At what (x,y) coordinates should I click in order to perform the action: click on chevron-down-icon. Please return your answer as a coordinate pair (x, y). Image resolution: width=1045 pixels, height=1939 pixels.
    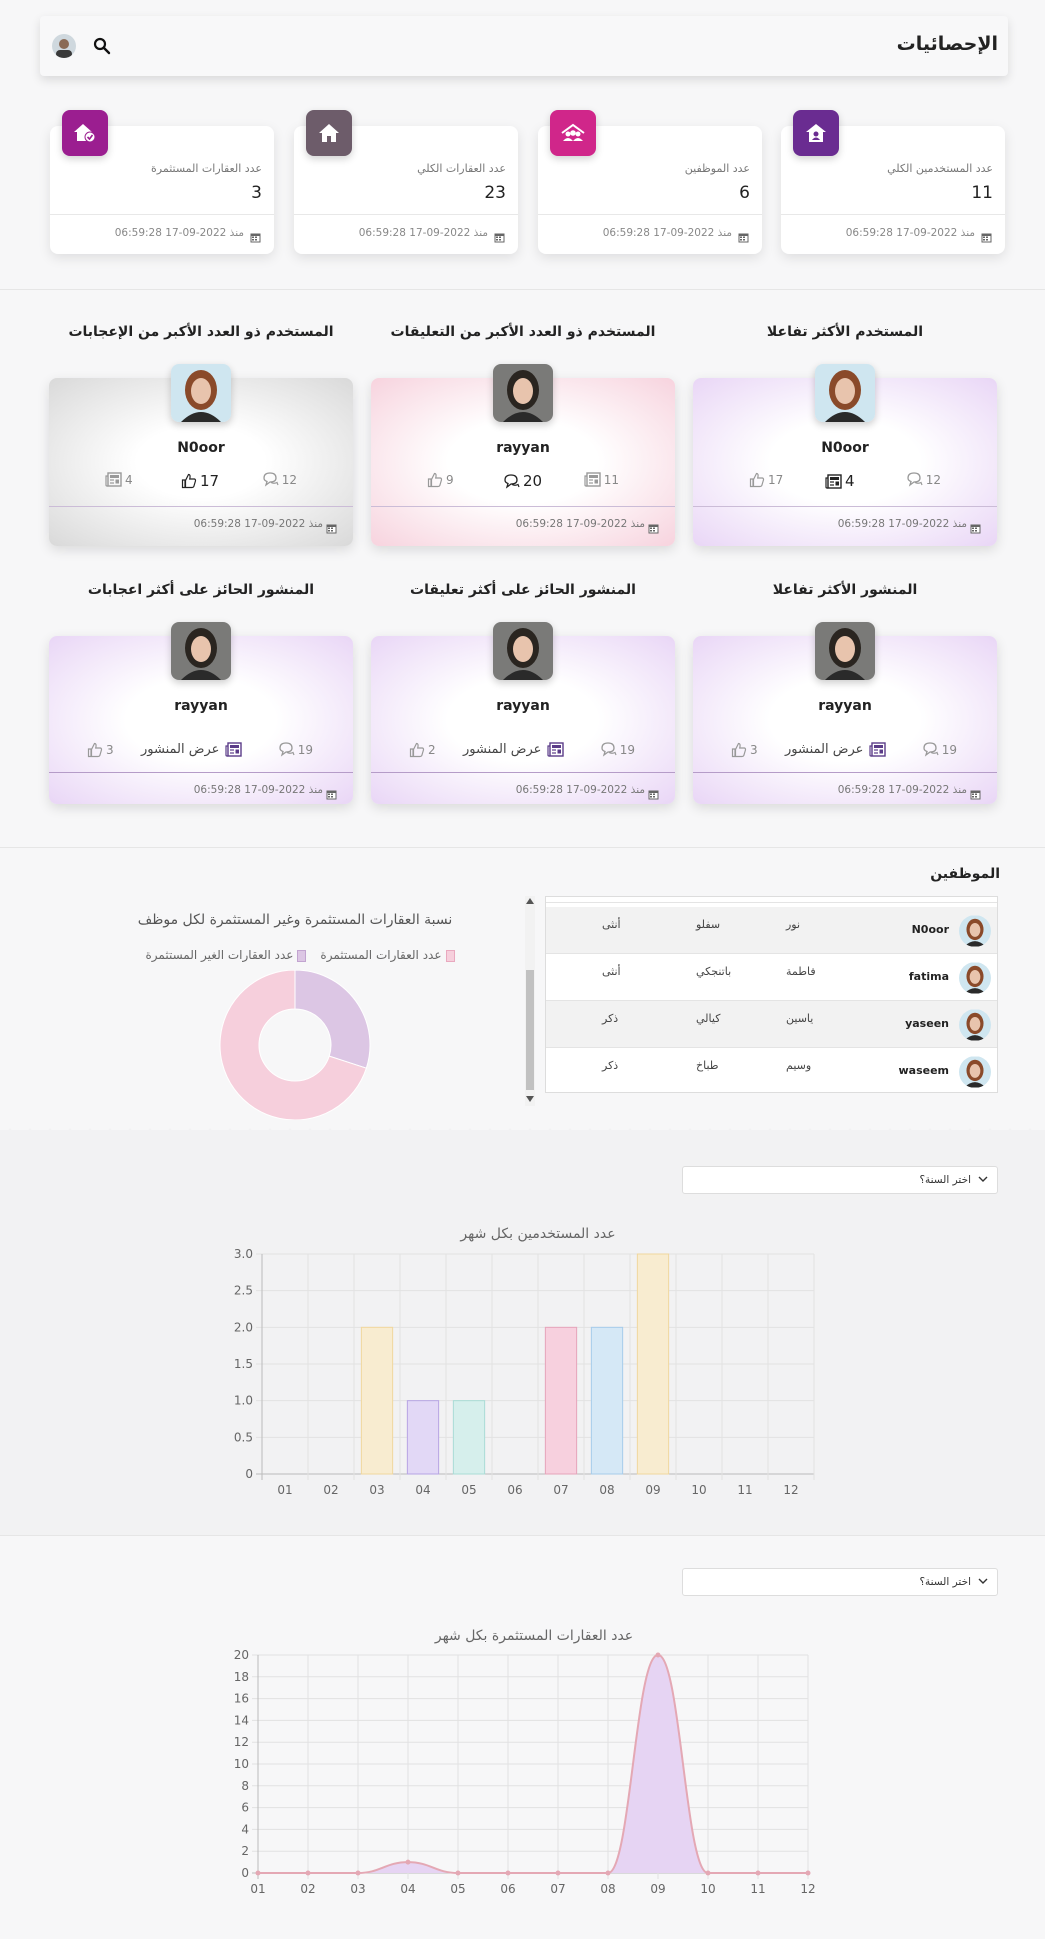
    Looking at the image, I should click on (983, 1179).